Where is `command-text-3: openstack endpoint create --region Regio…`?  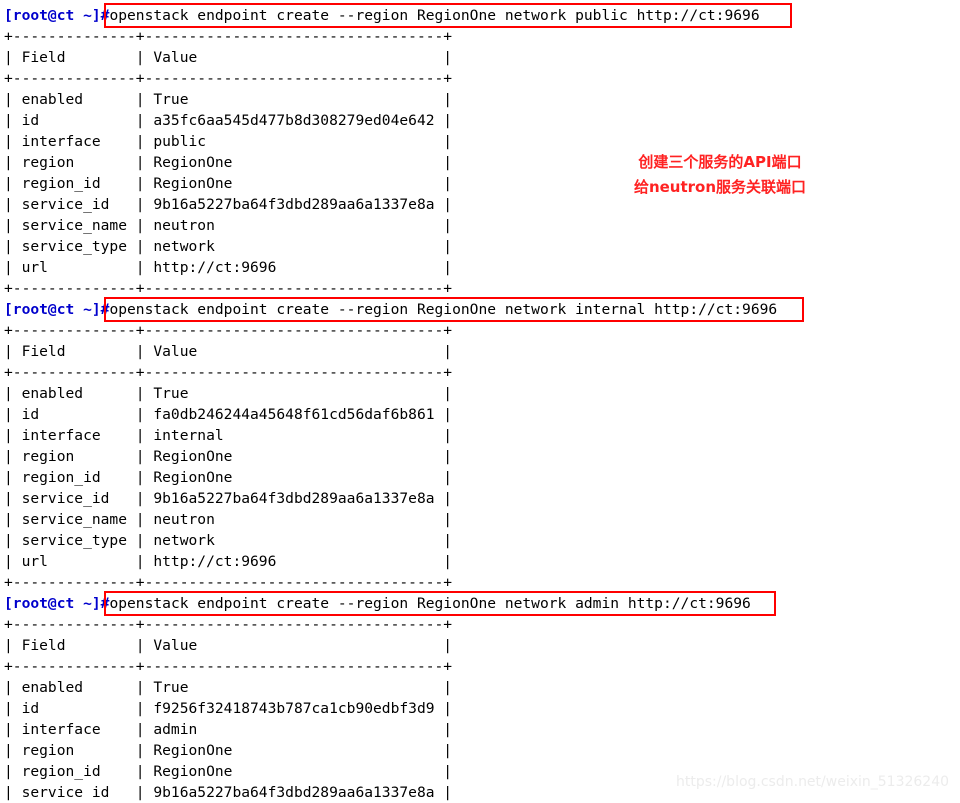 command-text-3: openstack endpoint create --region Regio… is located at coordinates (430, 603).